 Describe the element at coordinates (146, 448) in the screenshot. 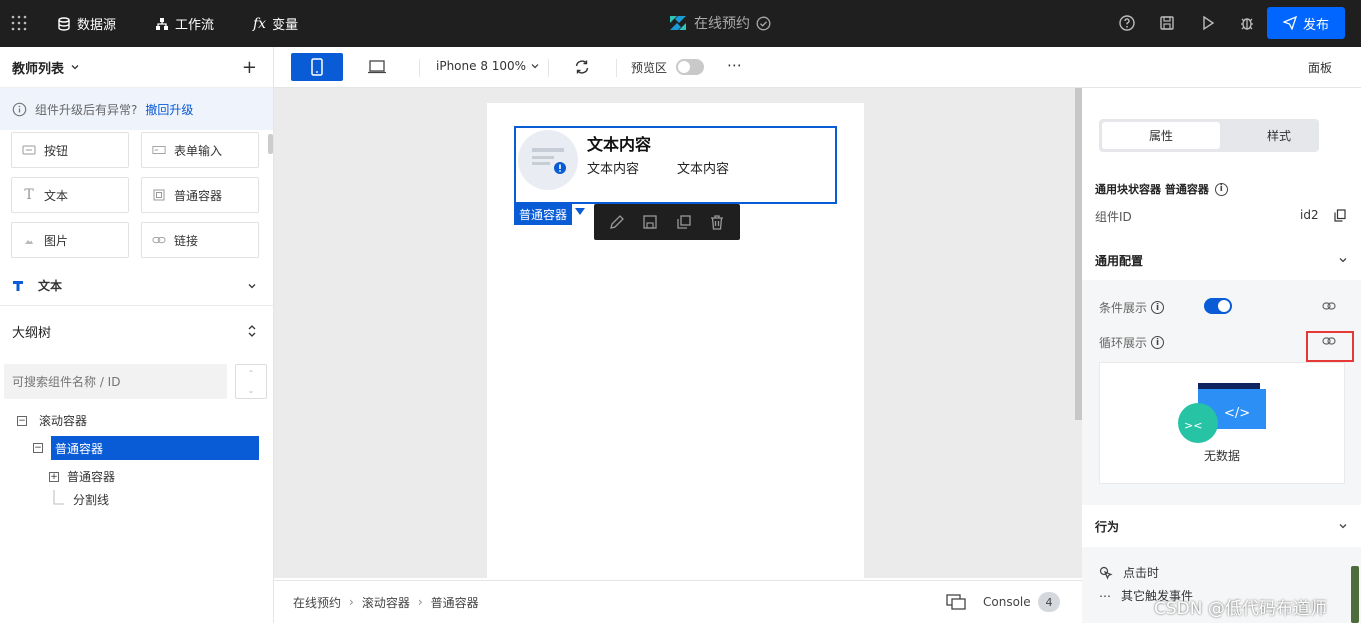

I see `tree-node-container-selected: − 普通容器` at that location.